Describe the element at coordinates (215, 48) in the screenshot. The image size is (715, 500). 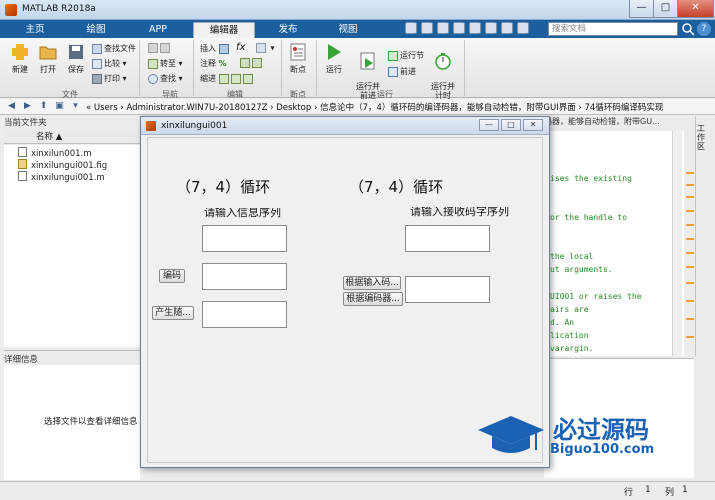
I see `insert-button: 插入` at that location.